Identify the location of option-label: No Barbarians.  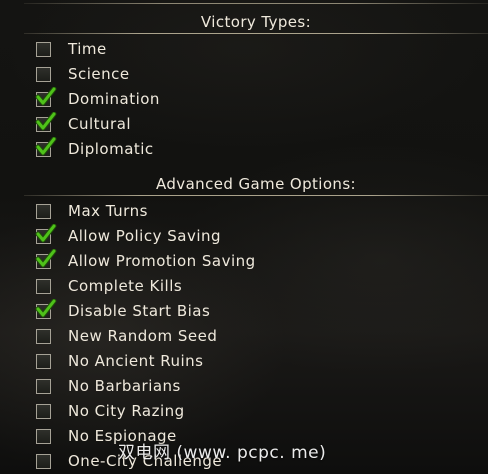
(124, 386).